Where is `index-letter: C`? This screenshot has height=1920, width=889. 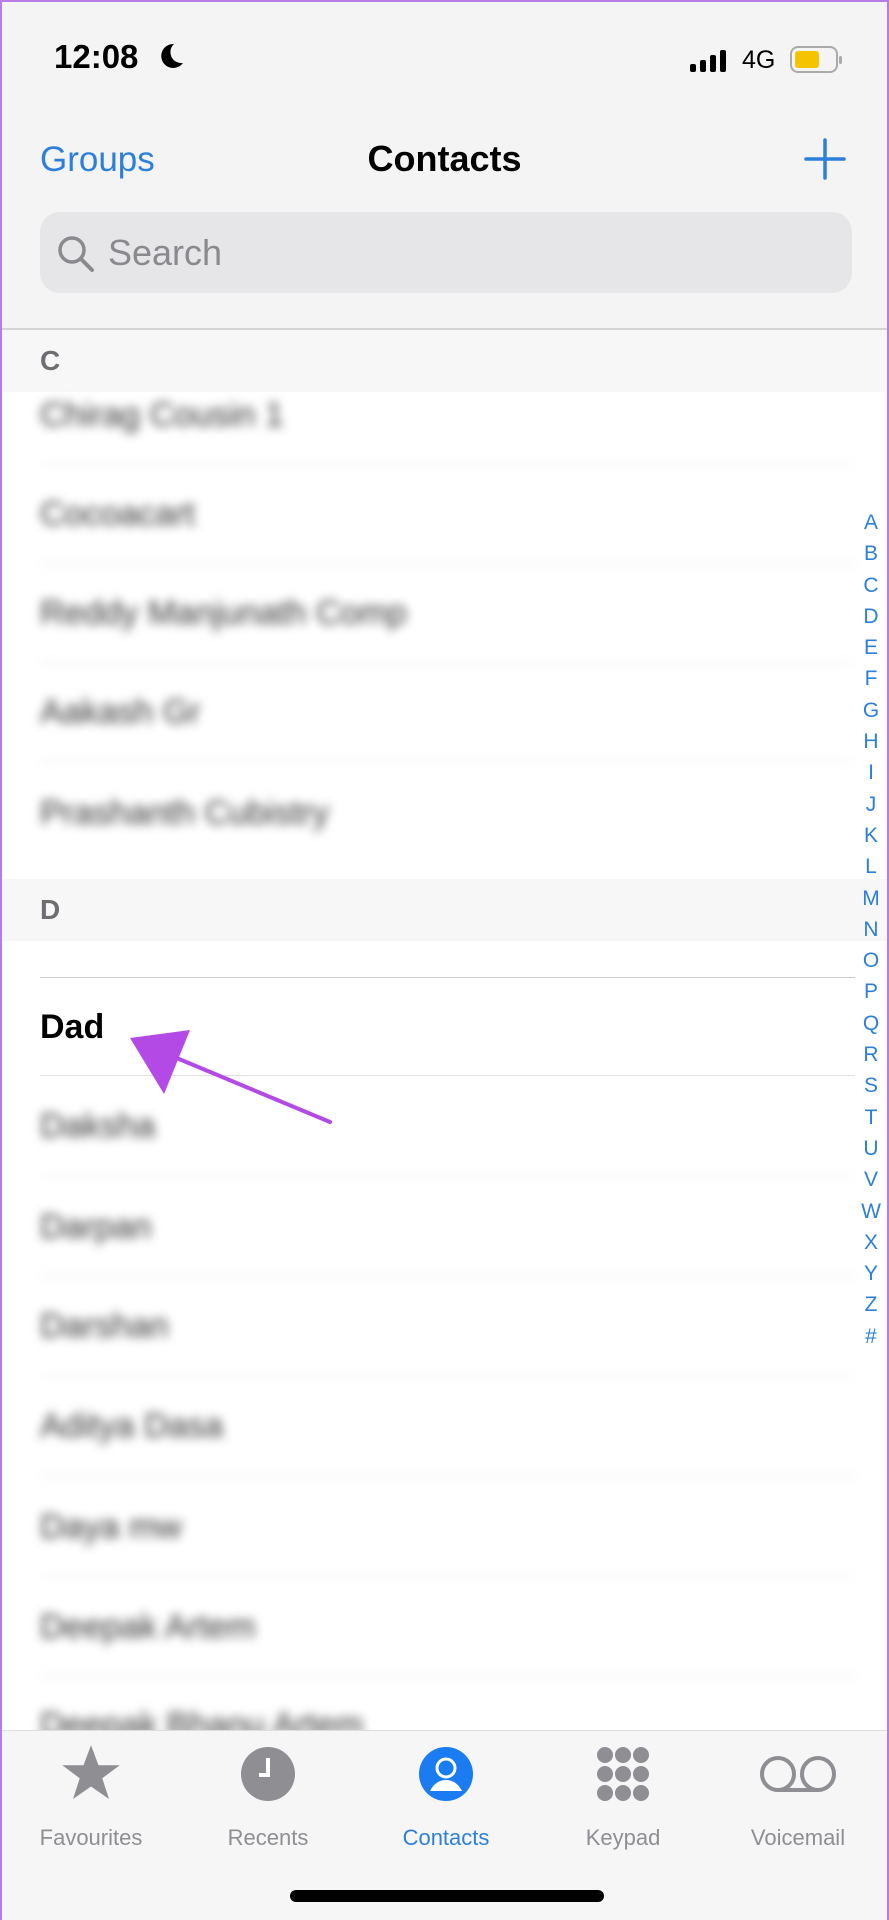
index-letter: C is located at coordinates (870, 585).